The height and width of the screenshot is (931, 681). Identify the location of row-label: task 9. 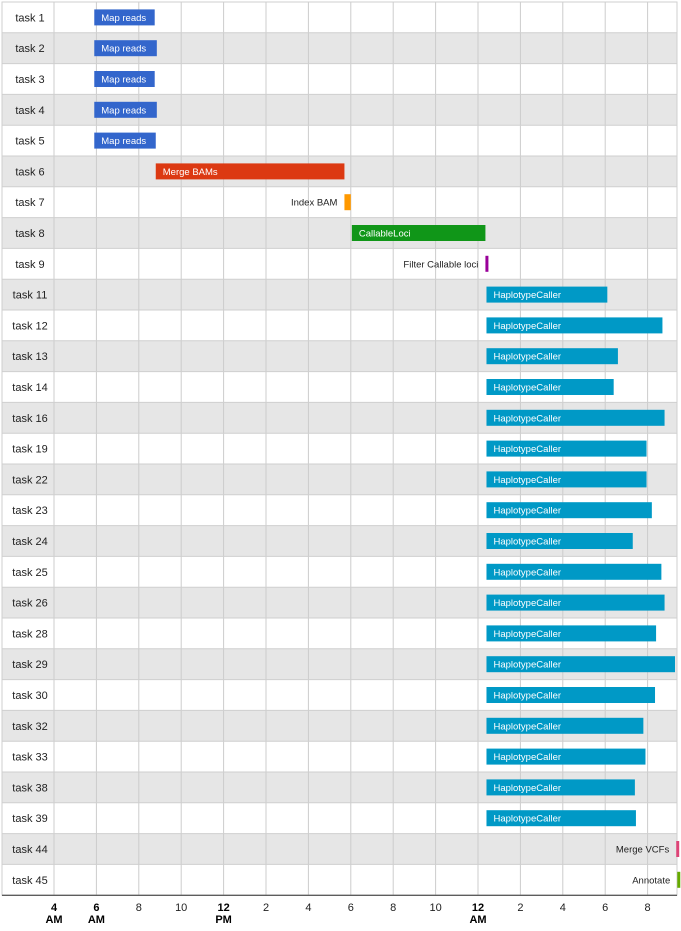
(29, 265).